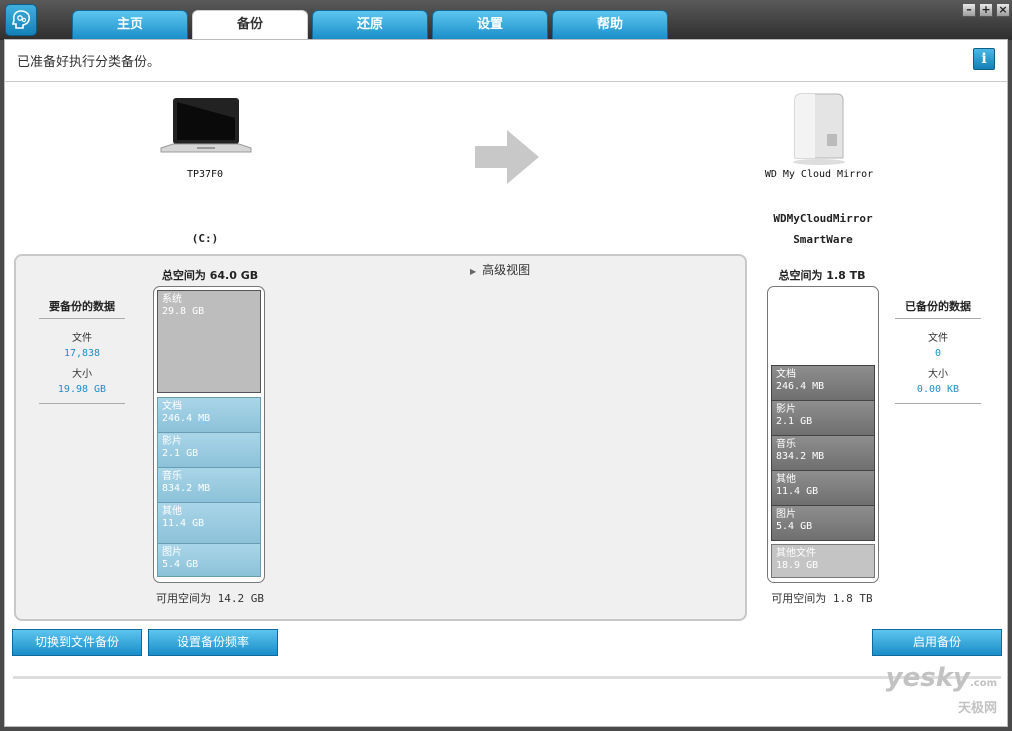 This screenshot has height=731, width=1012. I want to click on files-value: 17,838, so click(82, 353).